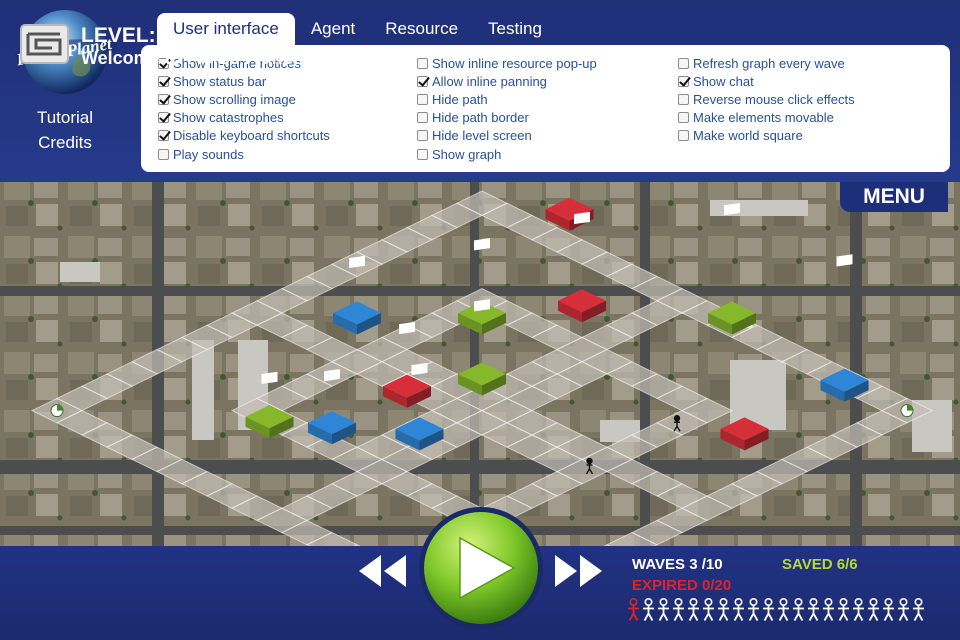 Image resolution: width=960 pixels, height=640 pixels. I want to click on option-allow-inline-panning: Allow inline panning, so click(507, 81).